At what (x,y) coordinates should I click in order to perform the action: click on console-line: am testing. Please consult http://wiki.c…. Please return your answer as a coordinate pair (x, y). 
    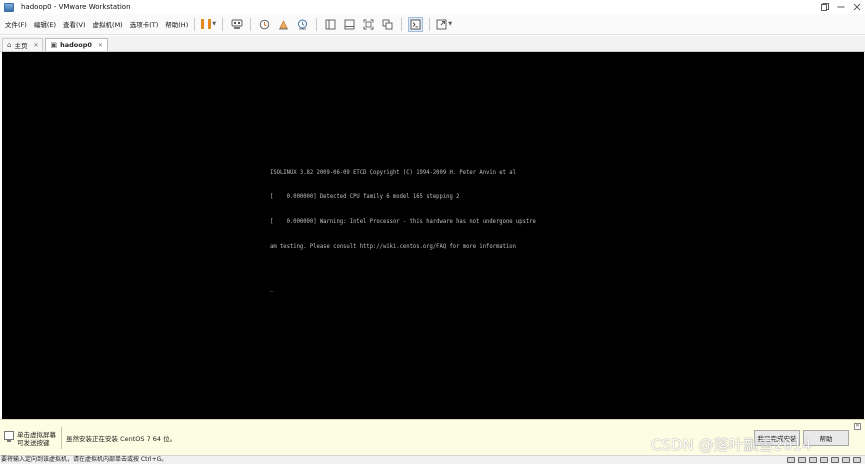
    Looking at the image, I should click on (393, 247).